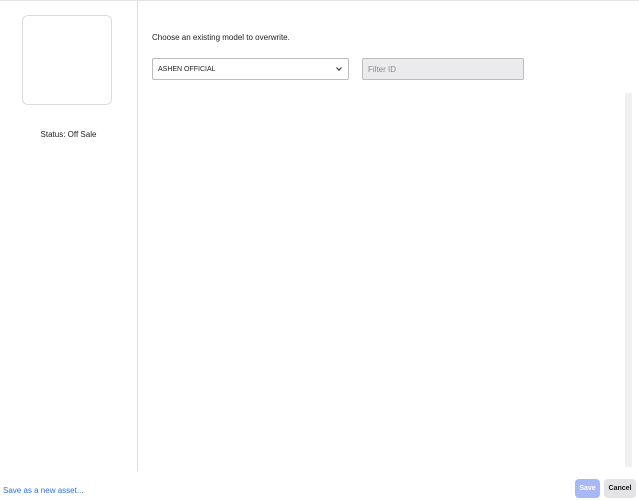 This screenshot has height=500, width=639. I want to click on model-select-value: ASHEN OFFICIAL, so click(187, 69).